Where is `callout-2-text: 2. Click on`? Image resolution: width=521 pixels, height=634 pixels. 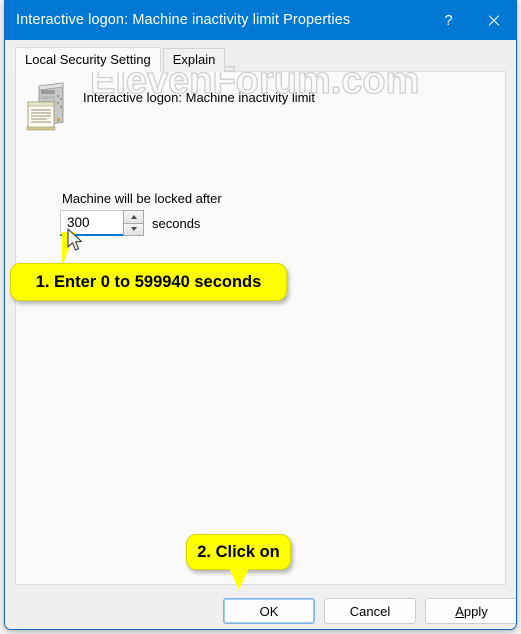 callout-2-text: 2. Click on is located at coordinates (238, 551).